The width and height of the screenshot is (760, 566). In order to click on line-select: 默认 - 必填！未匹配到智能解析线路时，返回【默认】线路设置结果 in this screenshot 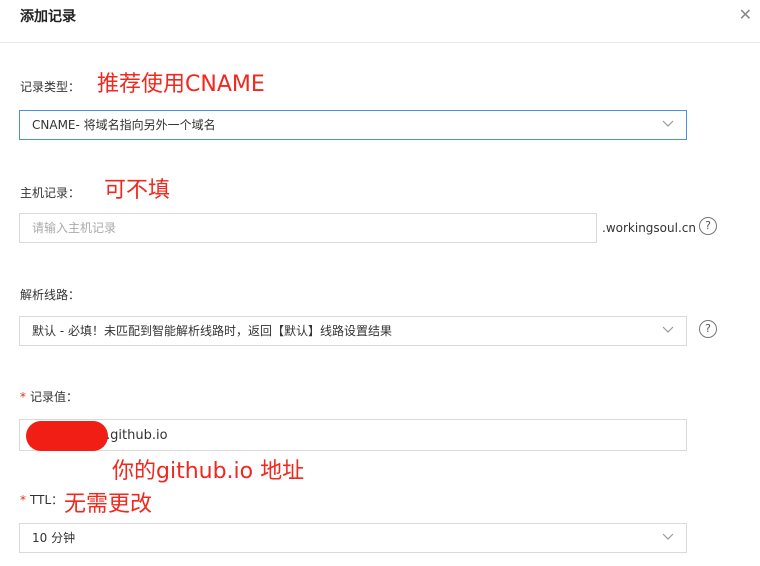, I will do `click(353, 331)`.